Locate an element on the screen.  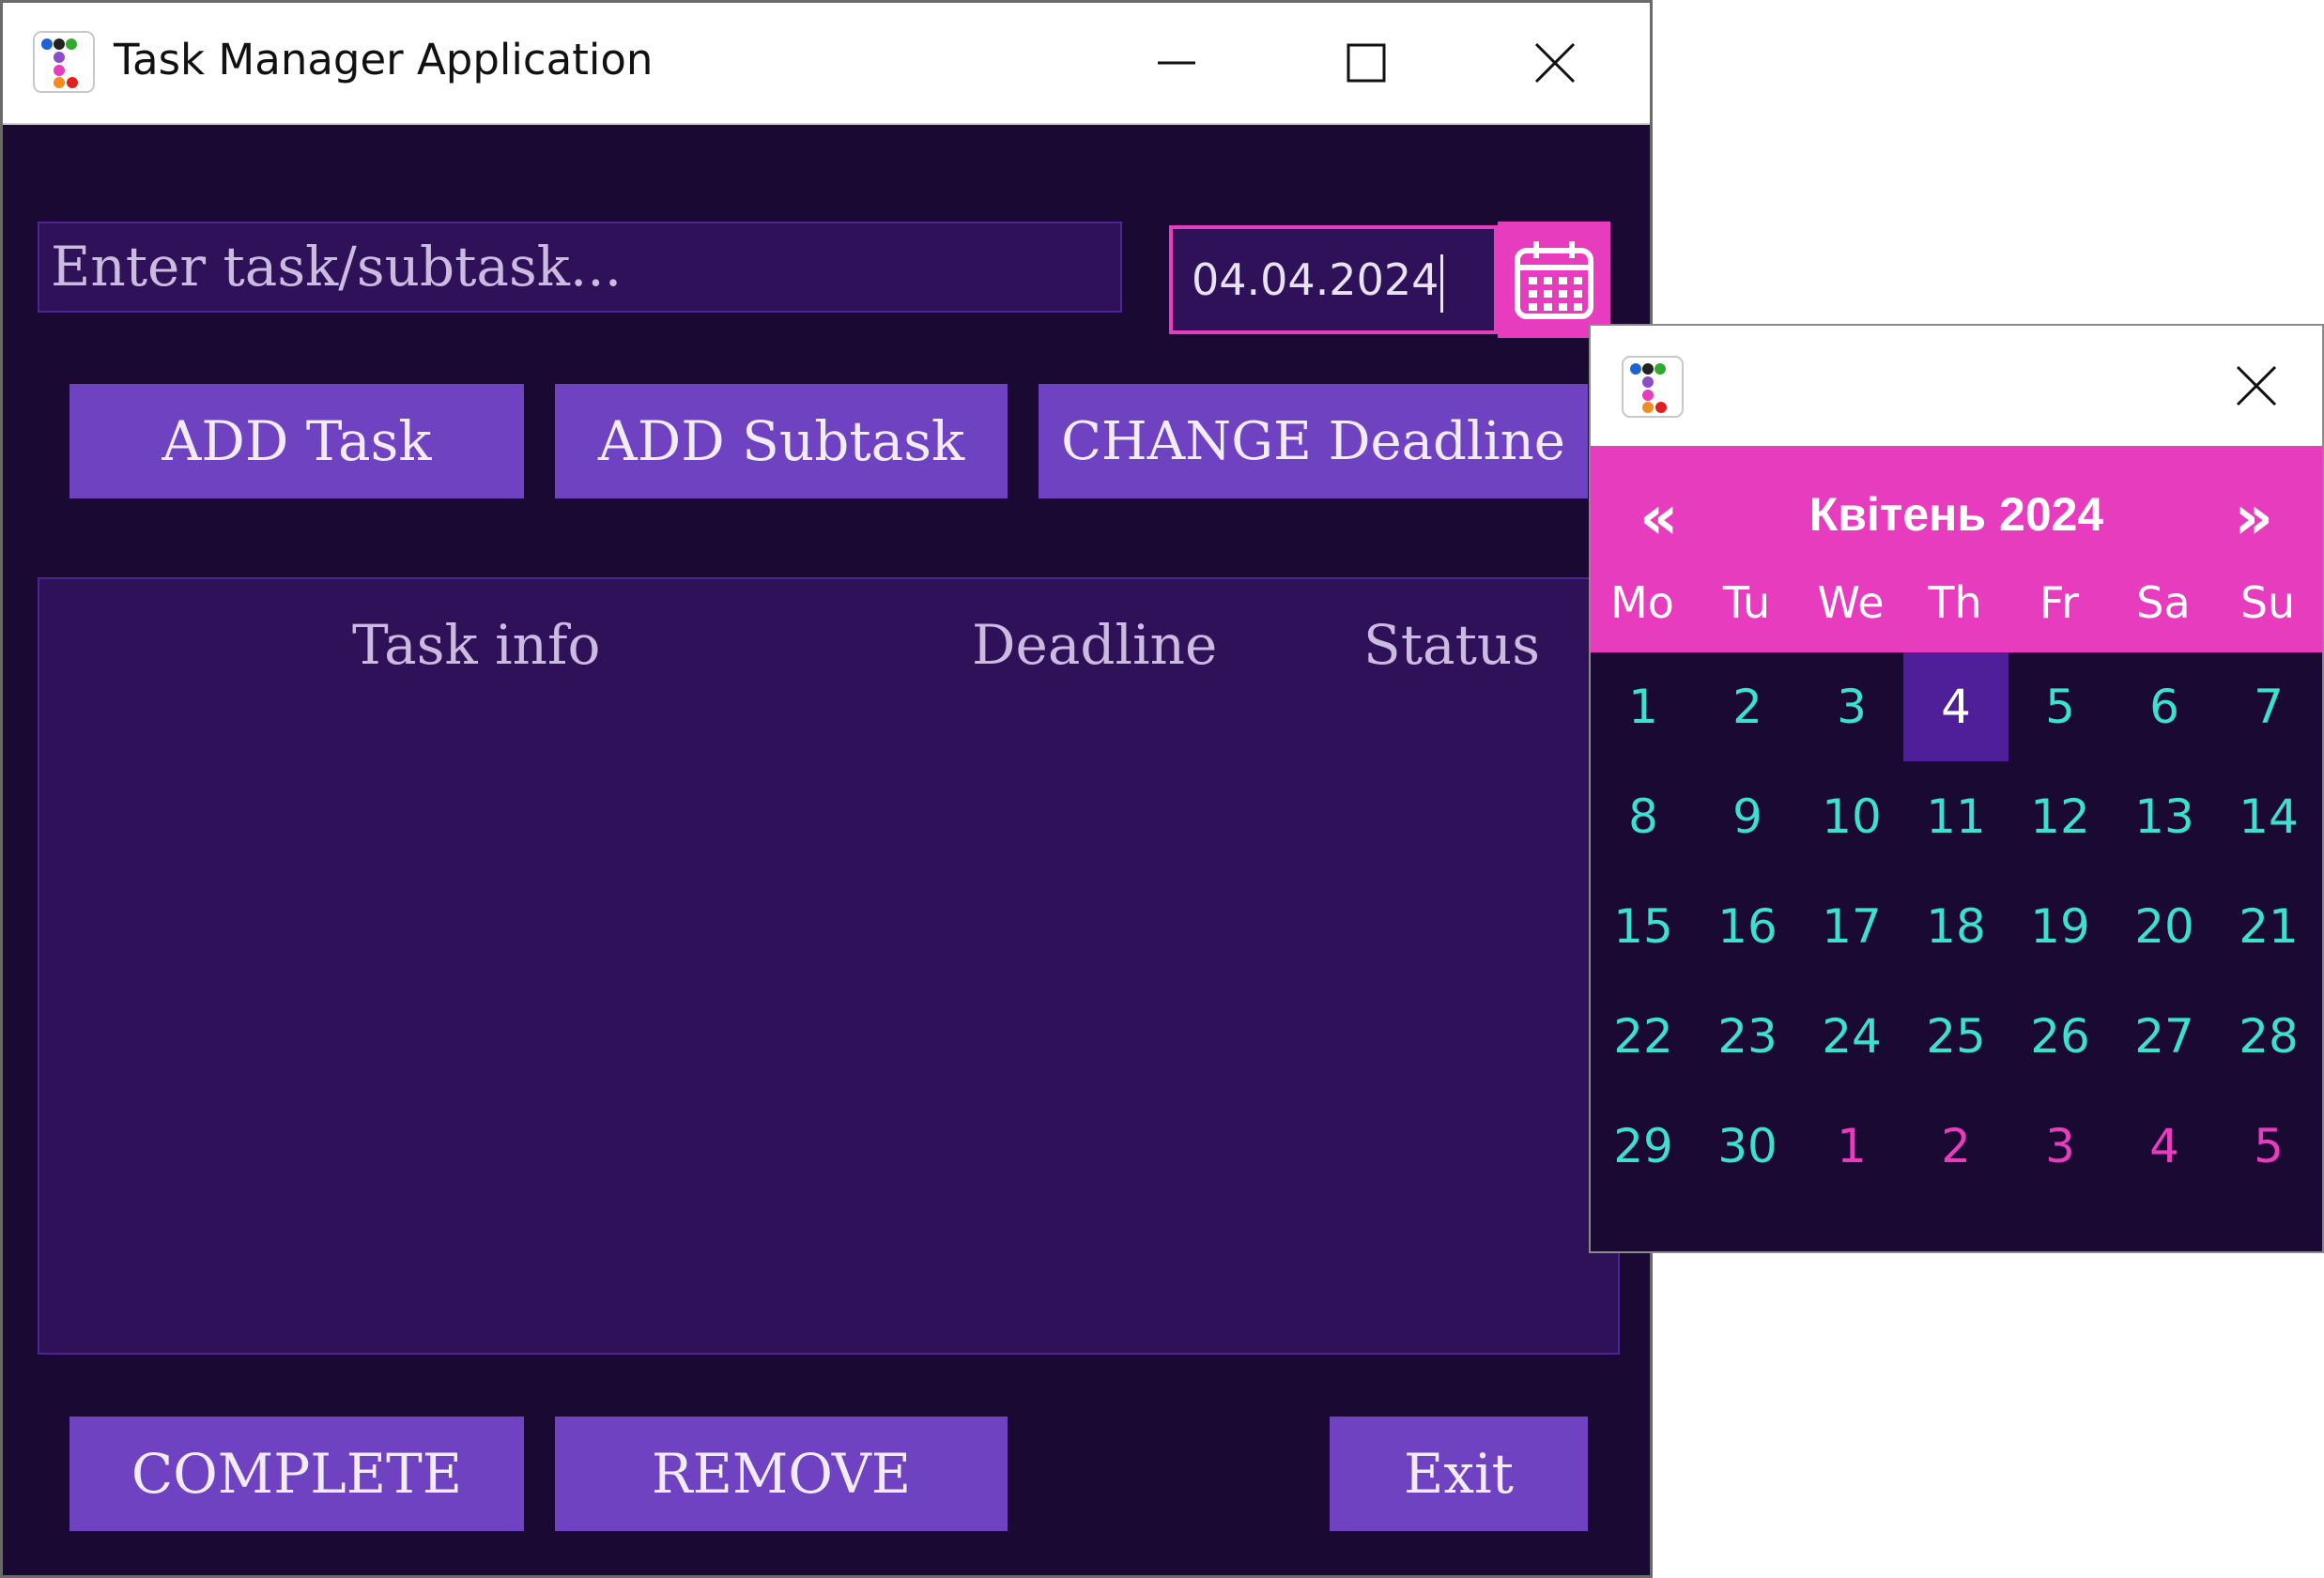
minimize-icon is located at coordinates (1176, 63).